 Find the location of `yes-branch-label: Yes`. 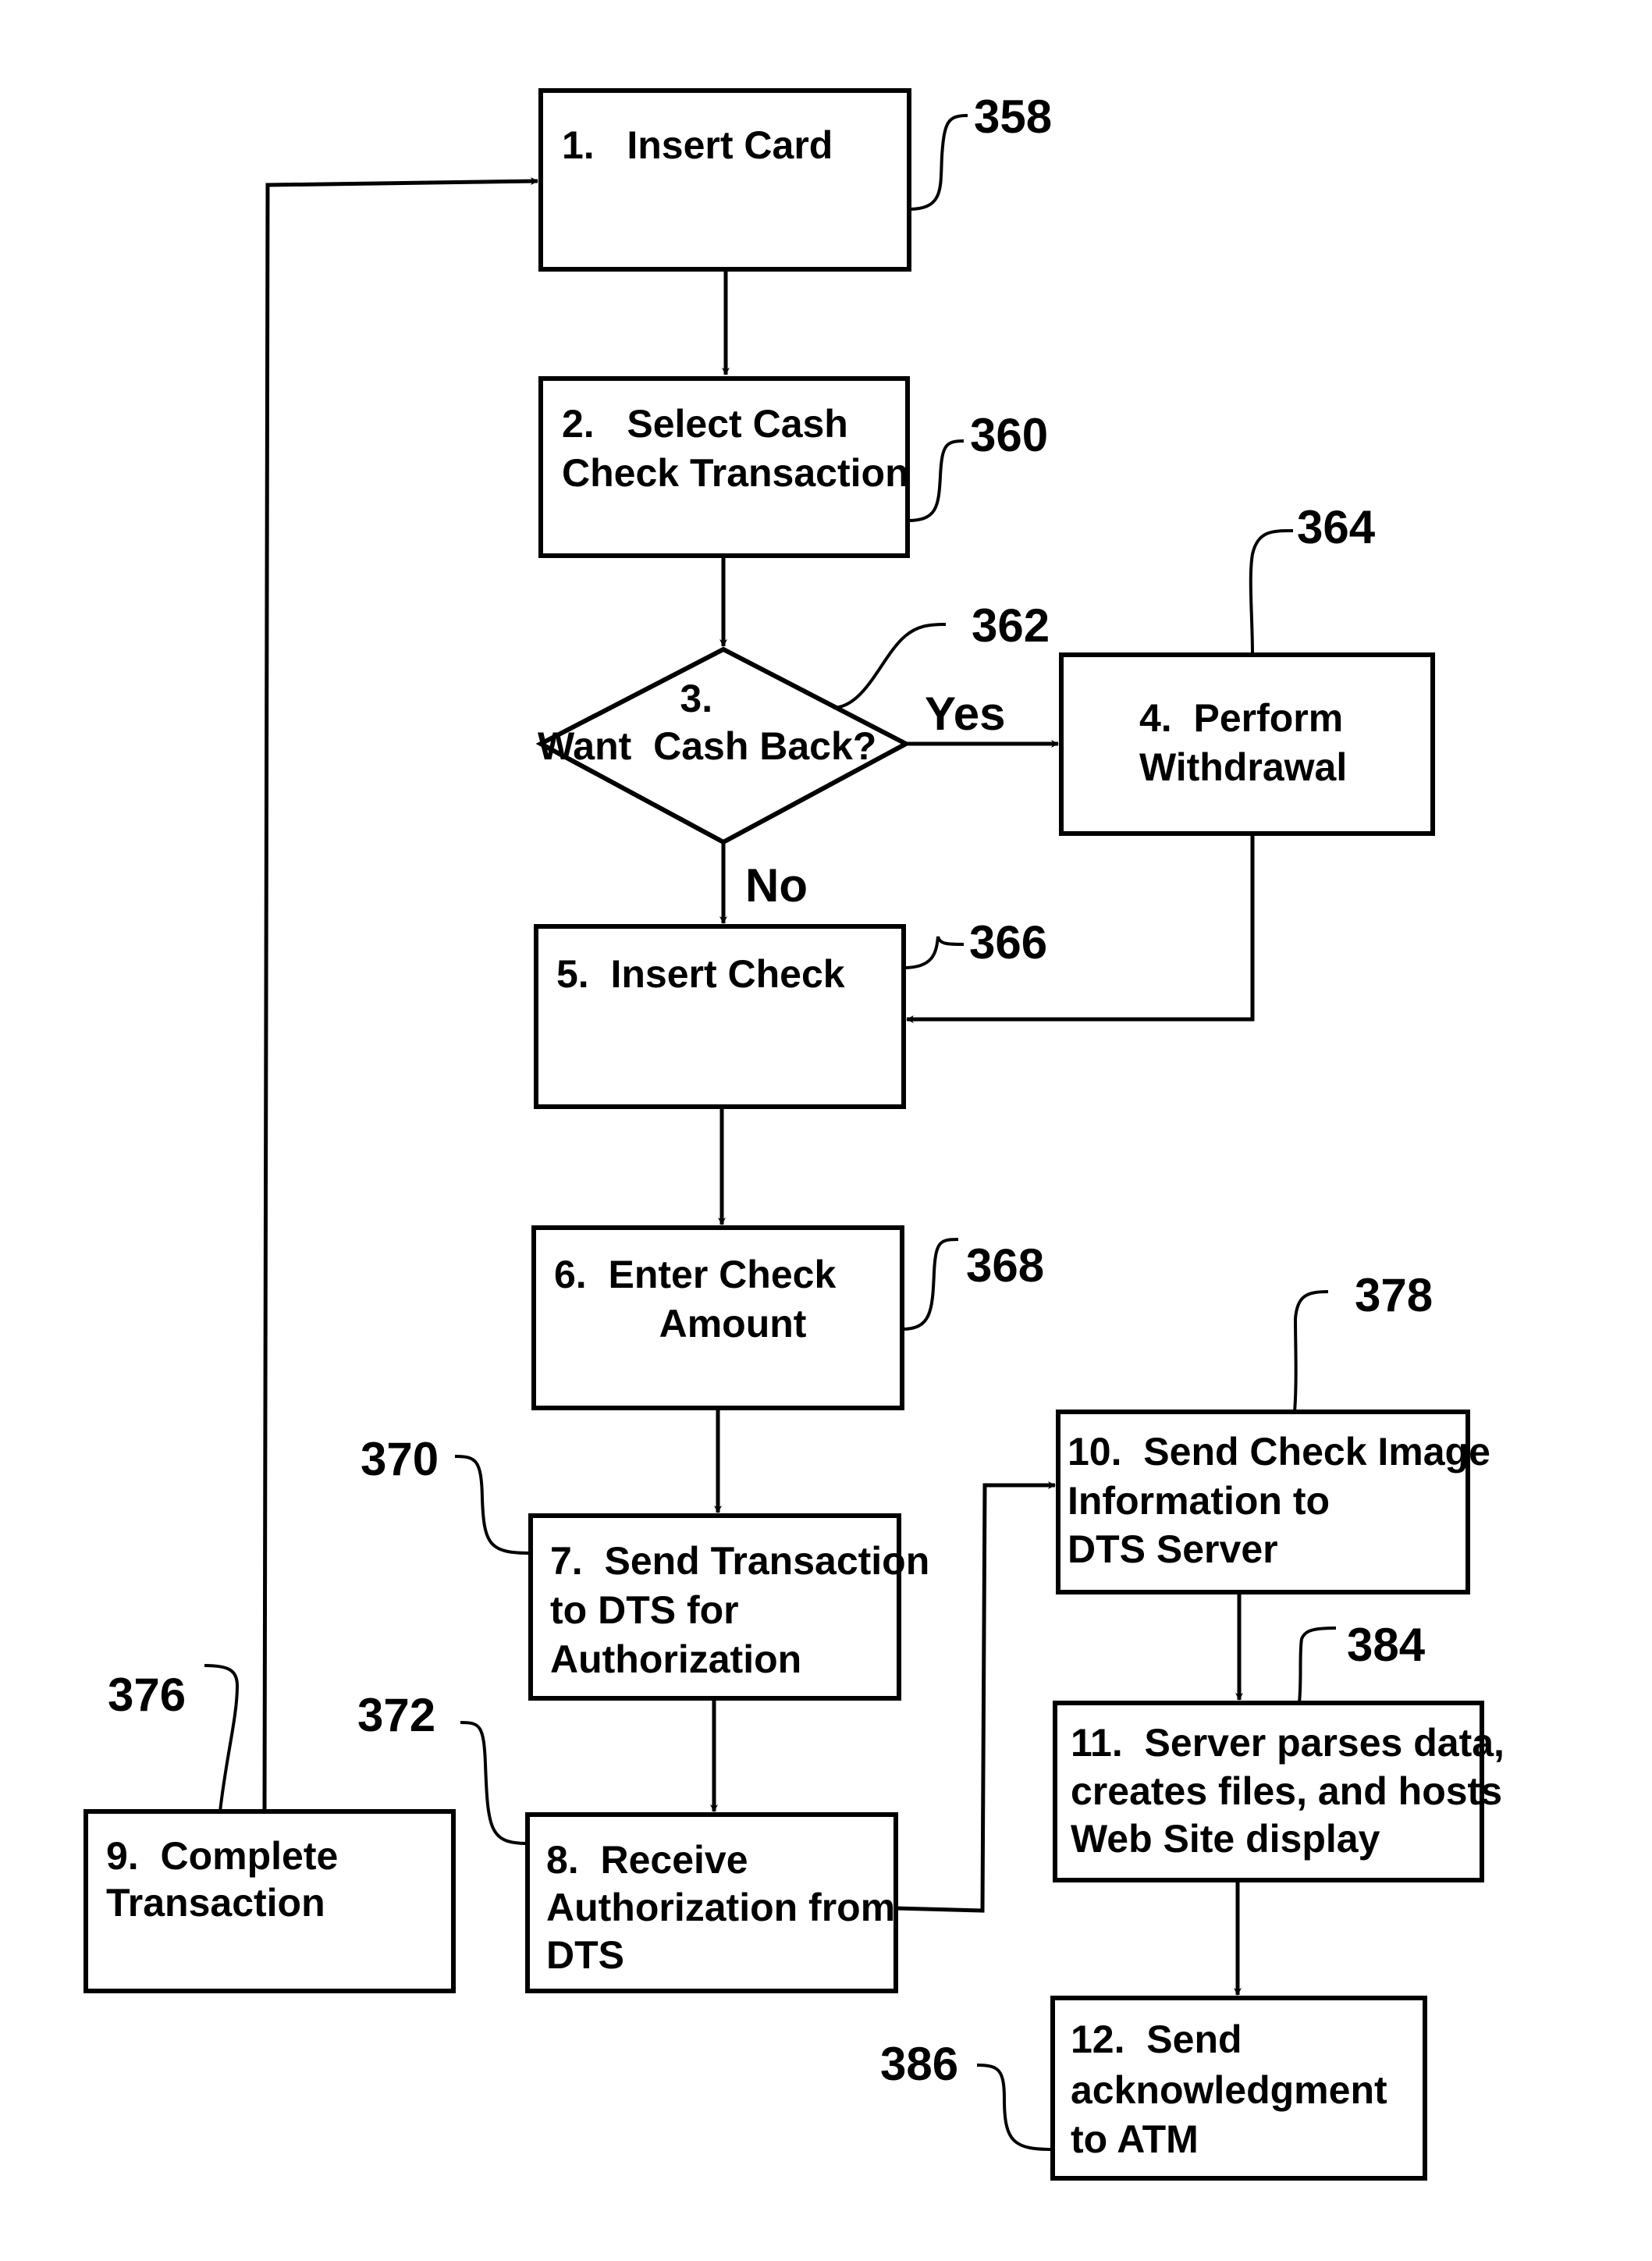

yes-branch-label: Yes is located at coordinates (965, 714).